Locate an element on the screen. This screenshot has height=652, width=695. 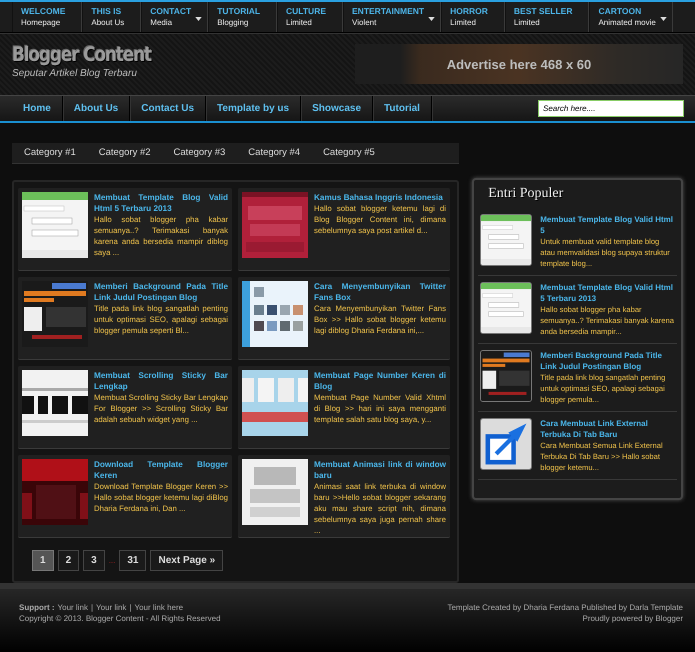
top-menu-item: WELCOME Homepage is located at coordinates (47, 17).